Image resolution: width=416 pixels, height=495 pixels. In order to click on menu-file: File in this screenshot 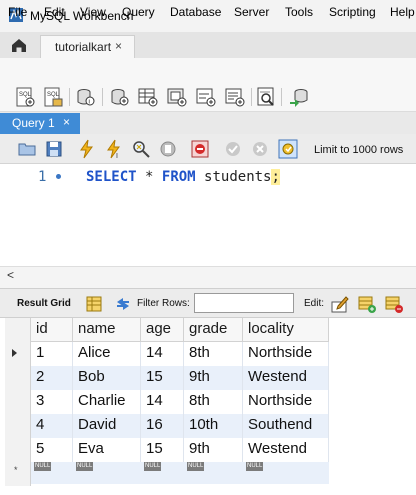, I will do `click(17, 12)`.